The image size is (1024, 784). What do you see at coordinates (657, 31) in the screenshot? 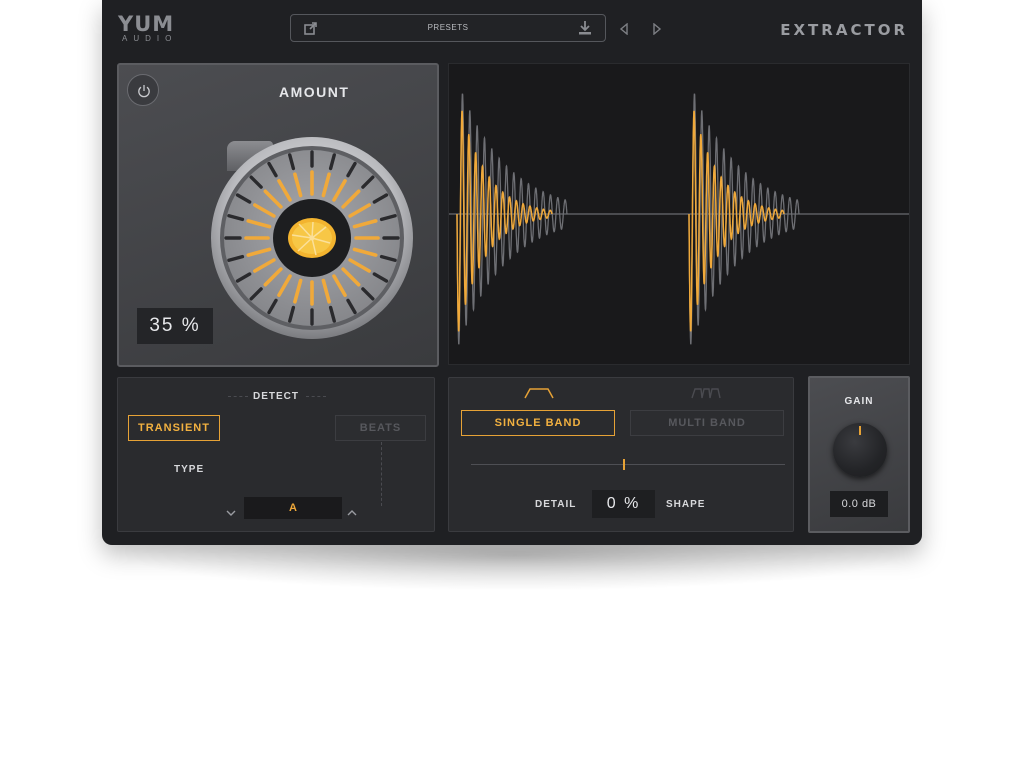
I see `triangle-right-icon` at bounding box center [657, 31].